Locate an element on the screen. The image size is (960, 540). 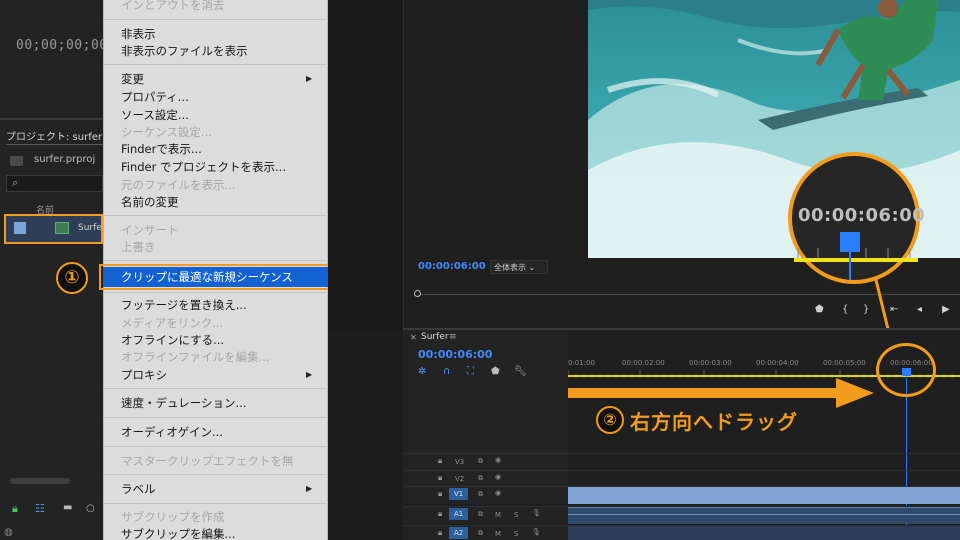
menu-item-insert: インサート is located at coordinates (150, 230).